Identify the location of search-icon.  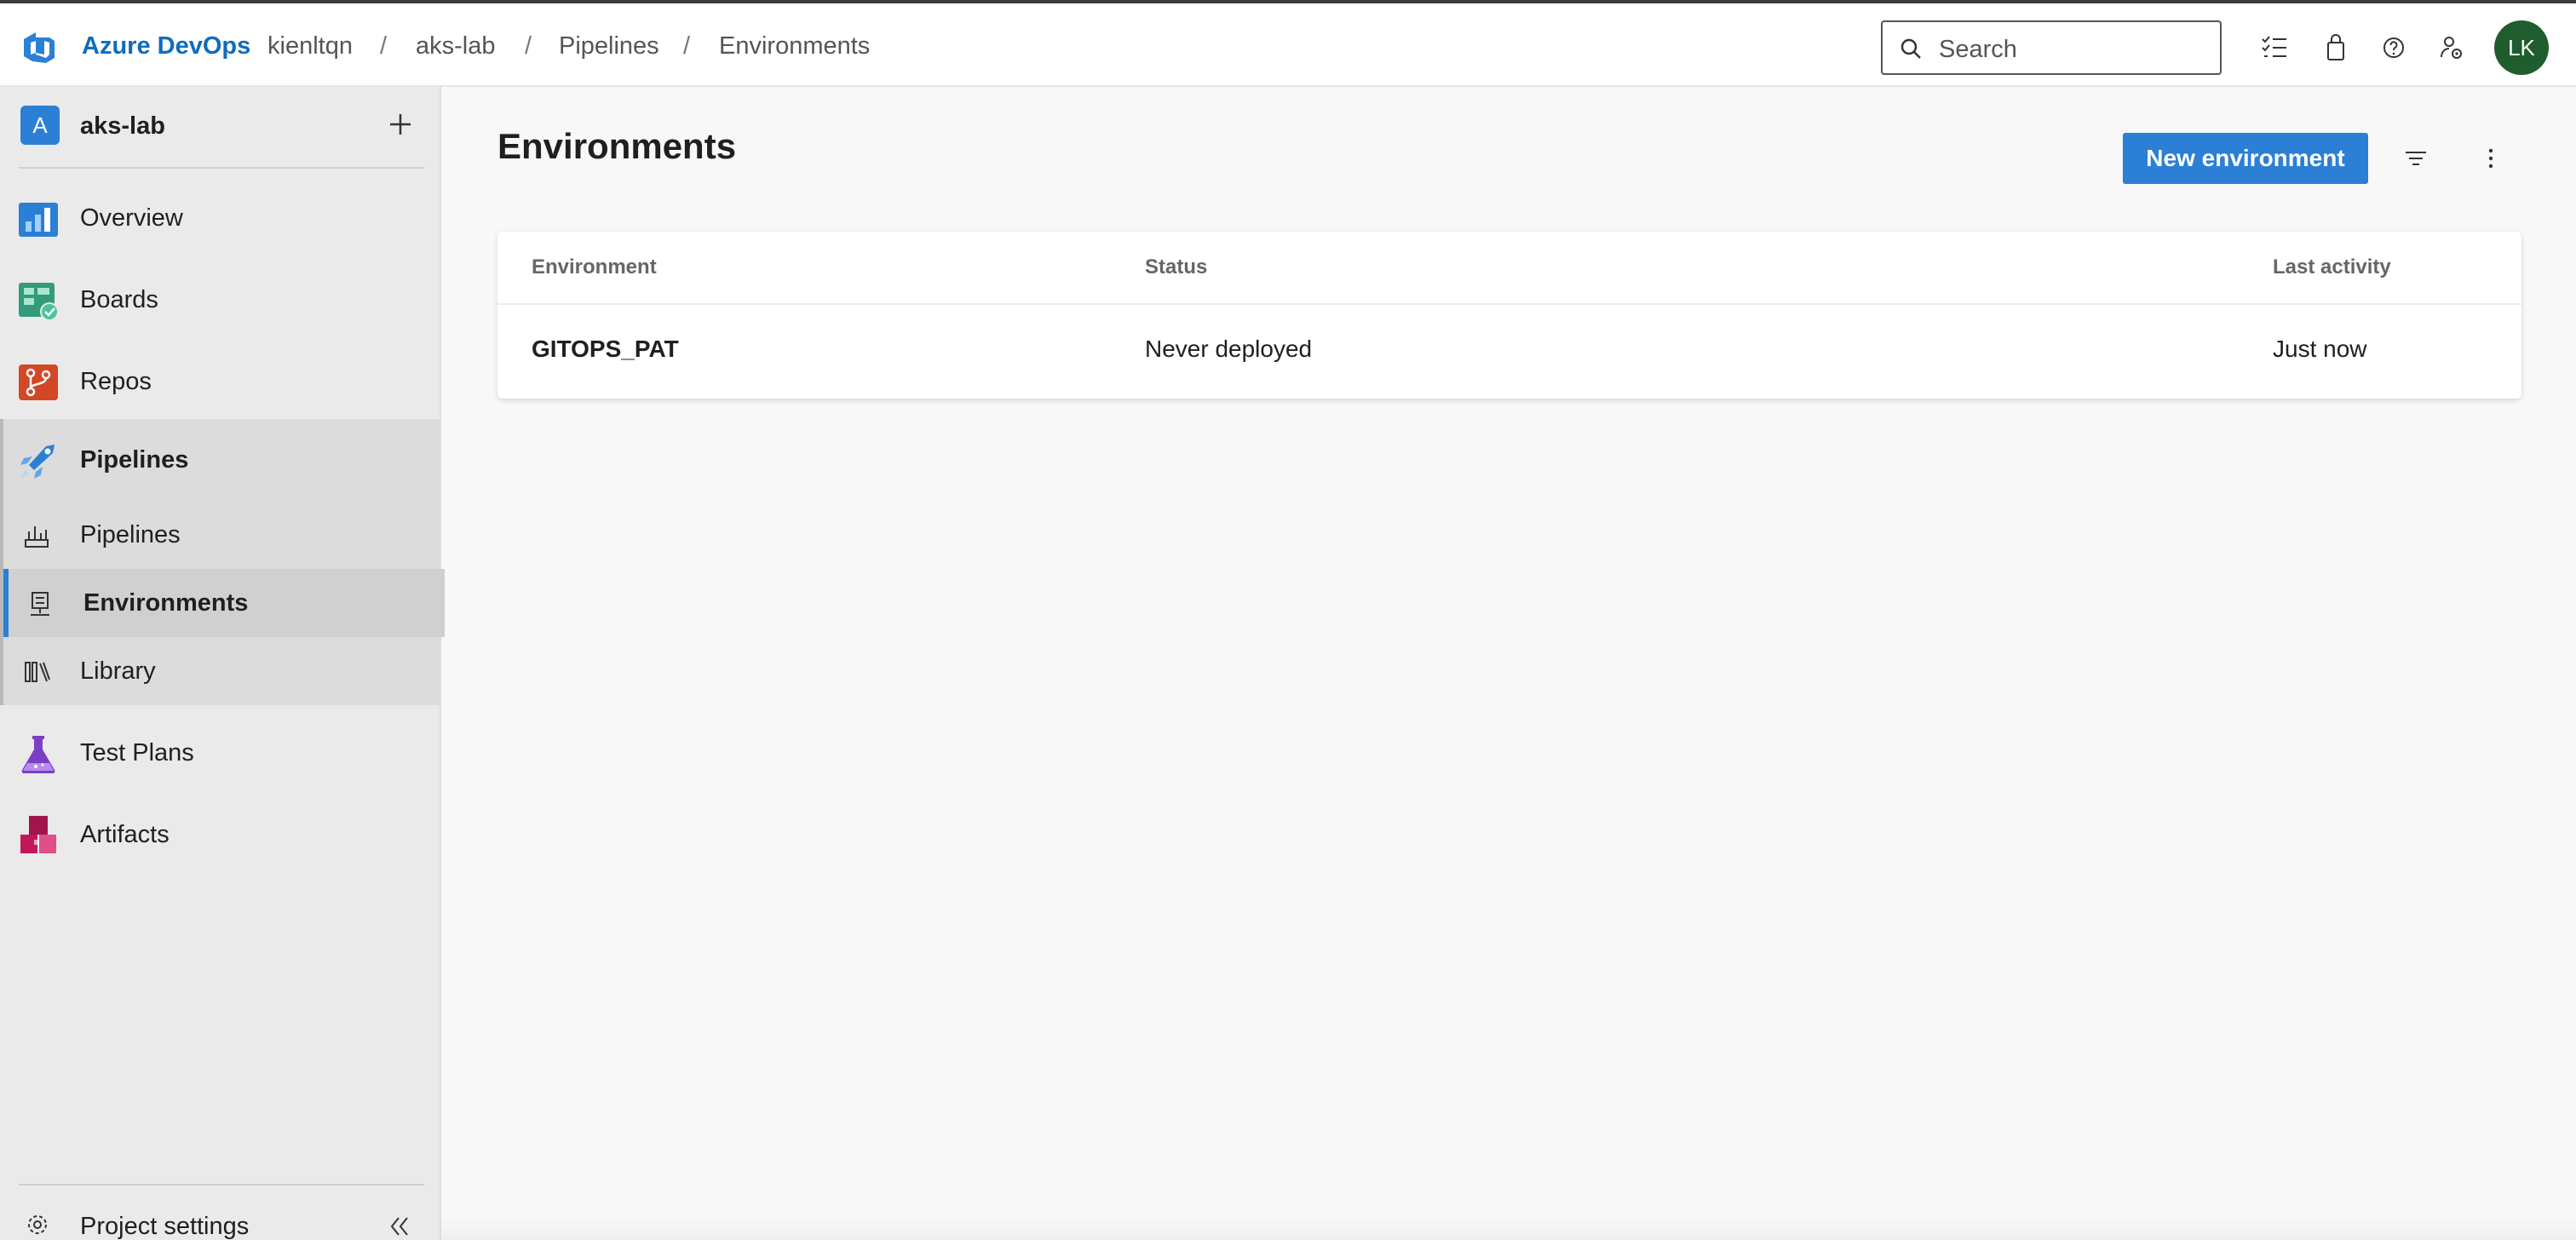
(1910, 48).